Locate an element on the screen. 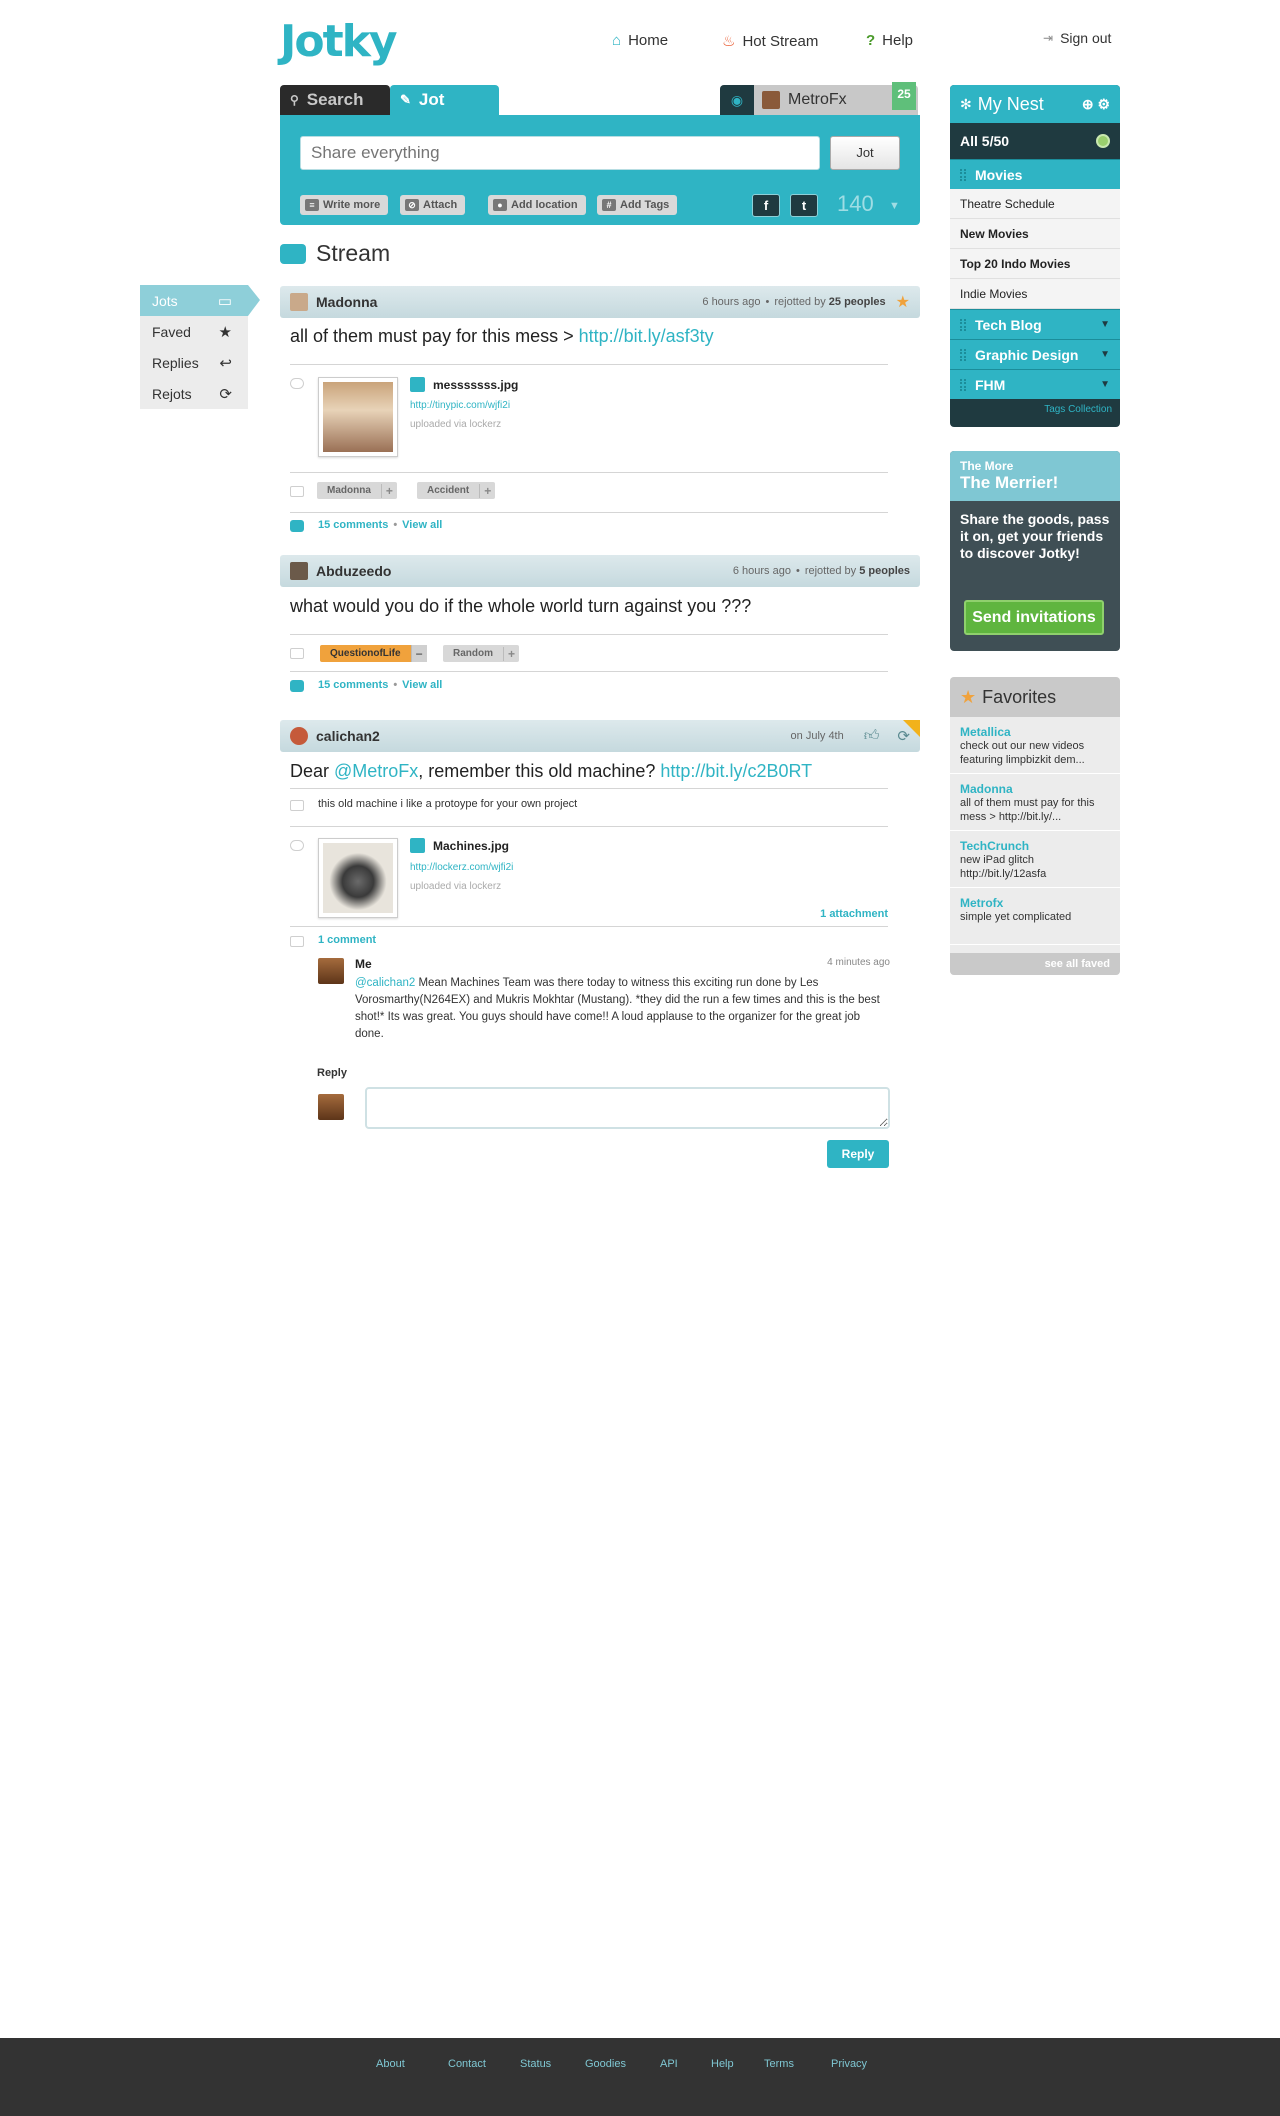 This screenshot has width=1280, height=2116. attachment-count: 1 attachment is located at coordinates (839, 914).